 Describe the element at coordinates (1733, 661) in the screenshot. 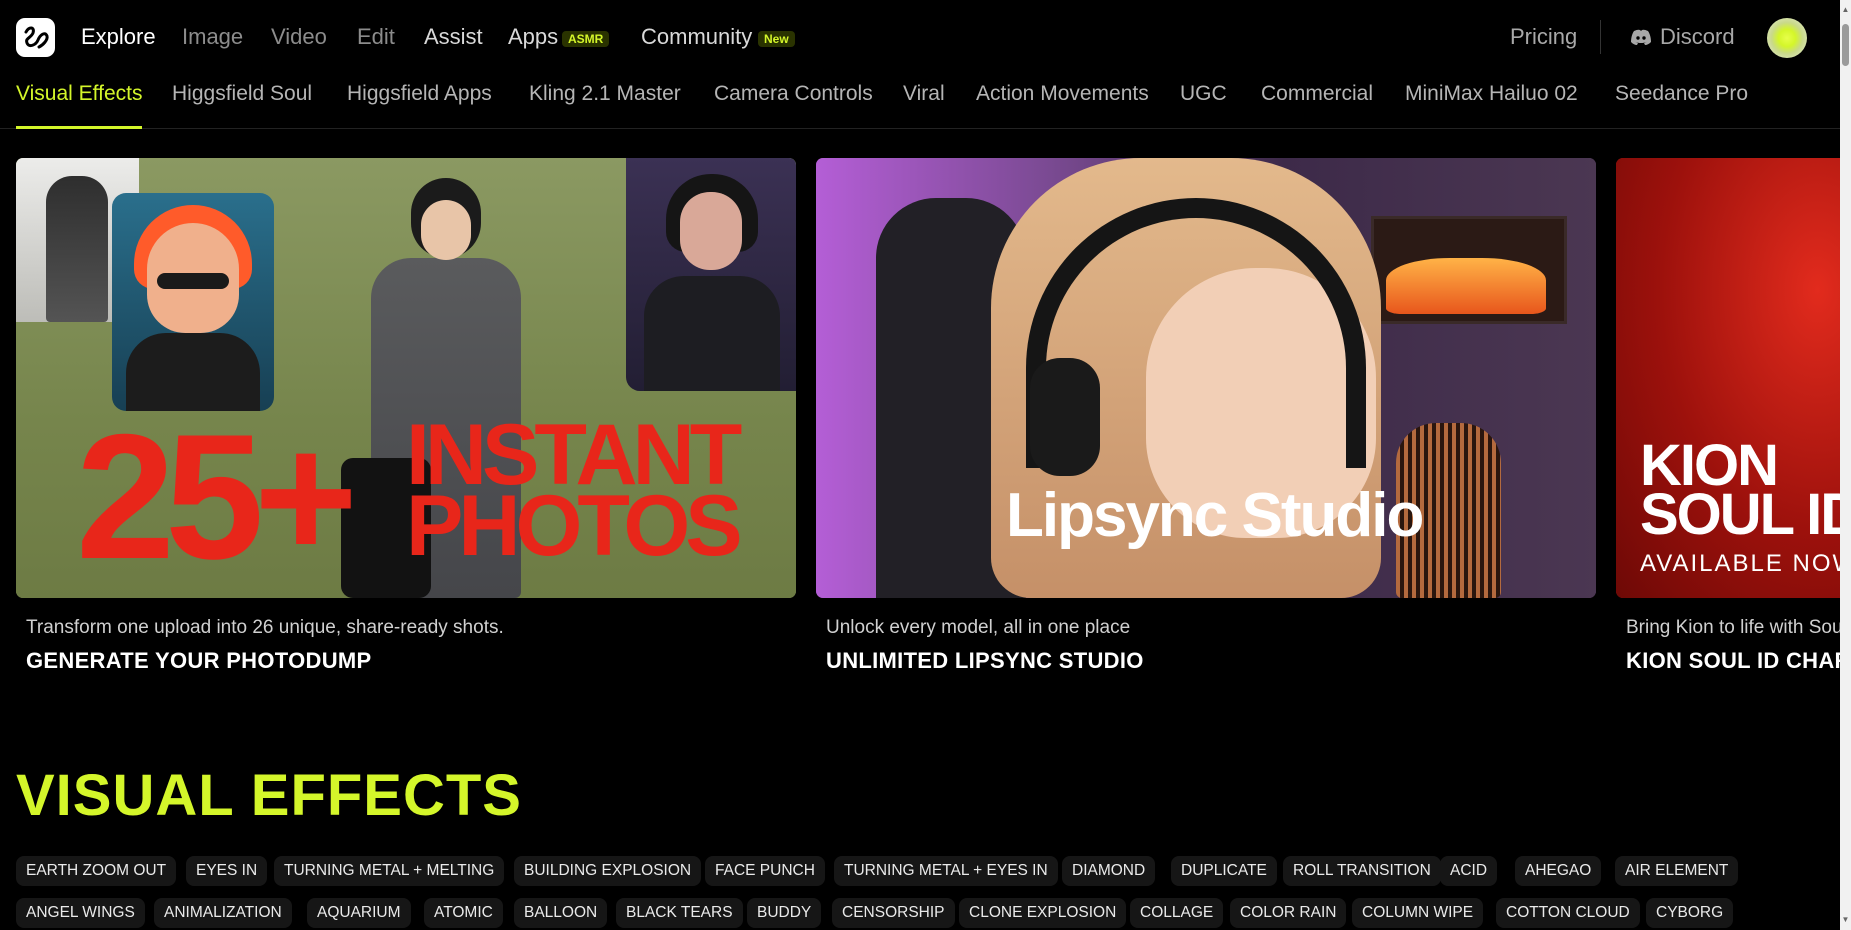

I see `card-title: KION SOUL ID CHARA` at that location.